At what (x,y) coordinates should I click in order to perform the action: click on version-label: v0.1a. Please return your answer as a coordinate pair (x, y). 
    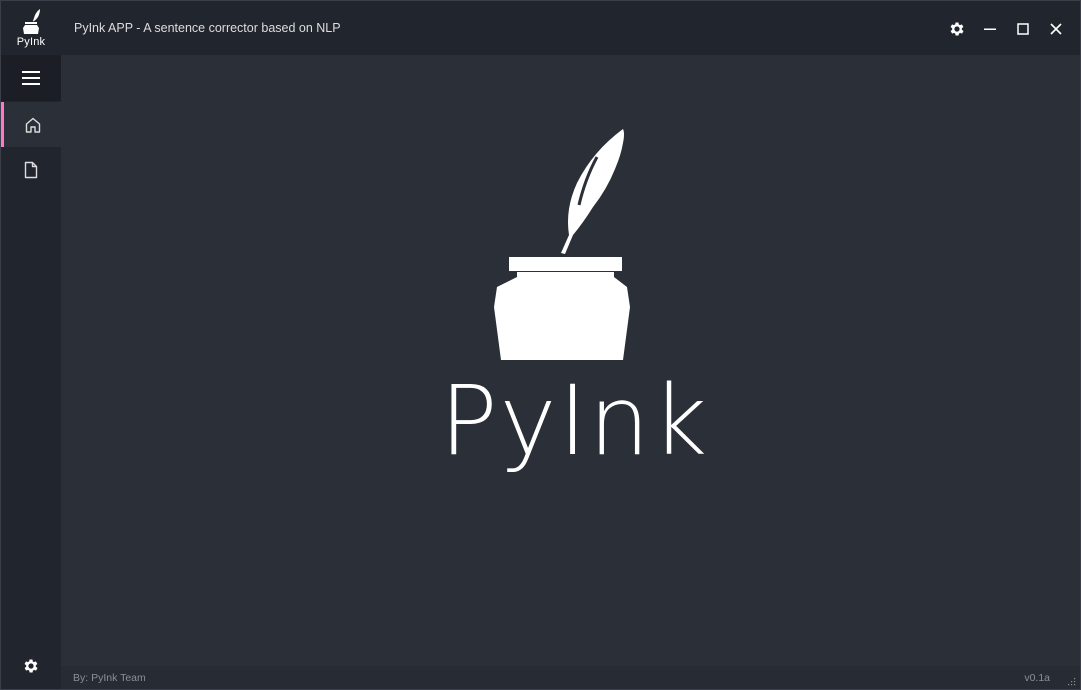
    Looking at the image, I should click on (1037, 678).